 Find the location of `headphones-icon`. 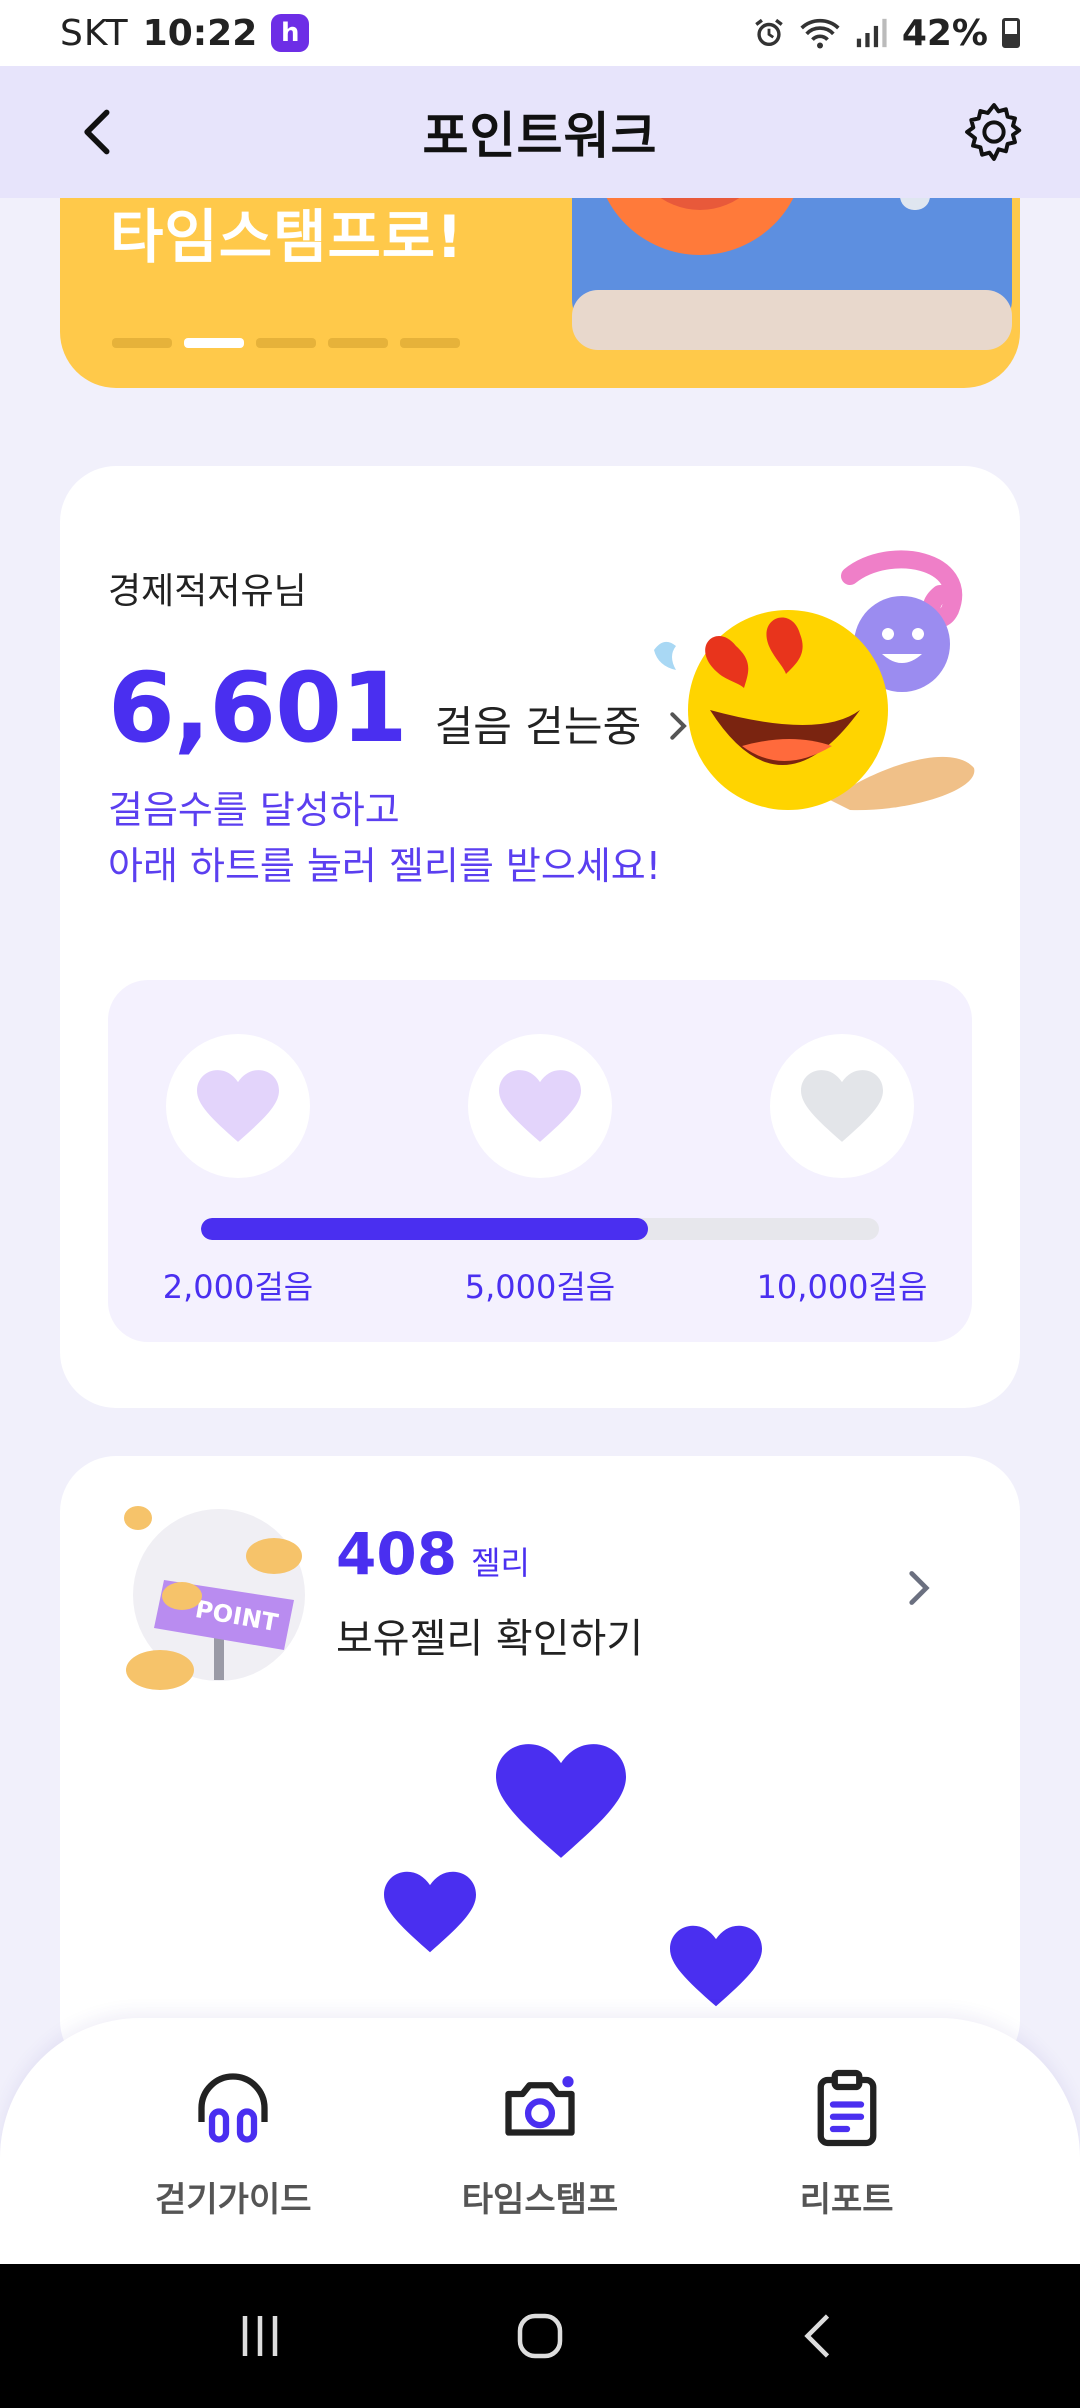

headphones-icon is located at coordinates (233, 2108).